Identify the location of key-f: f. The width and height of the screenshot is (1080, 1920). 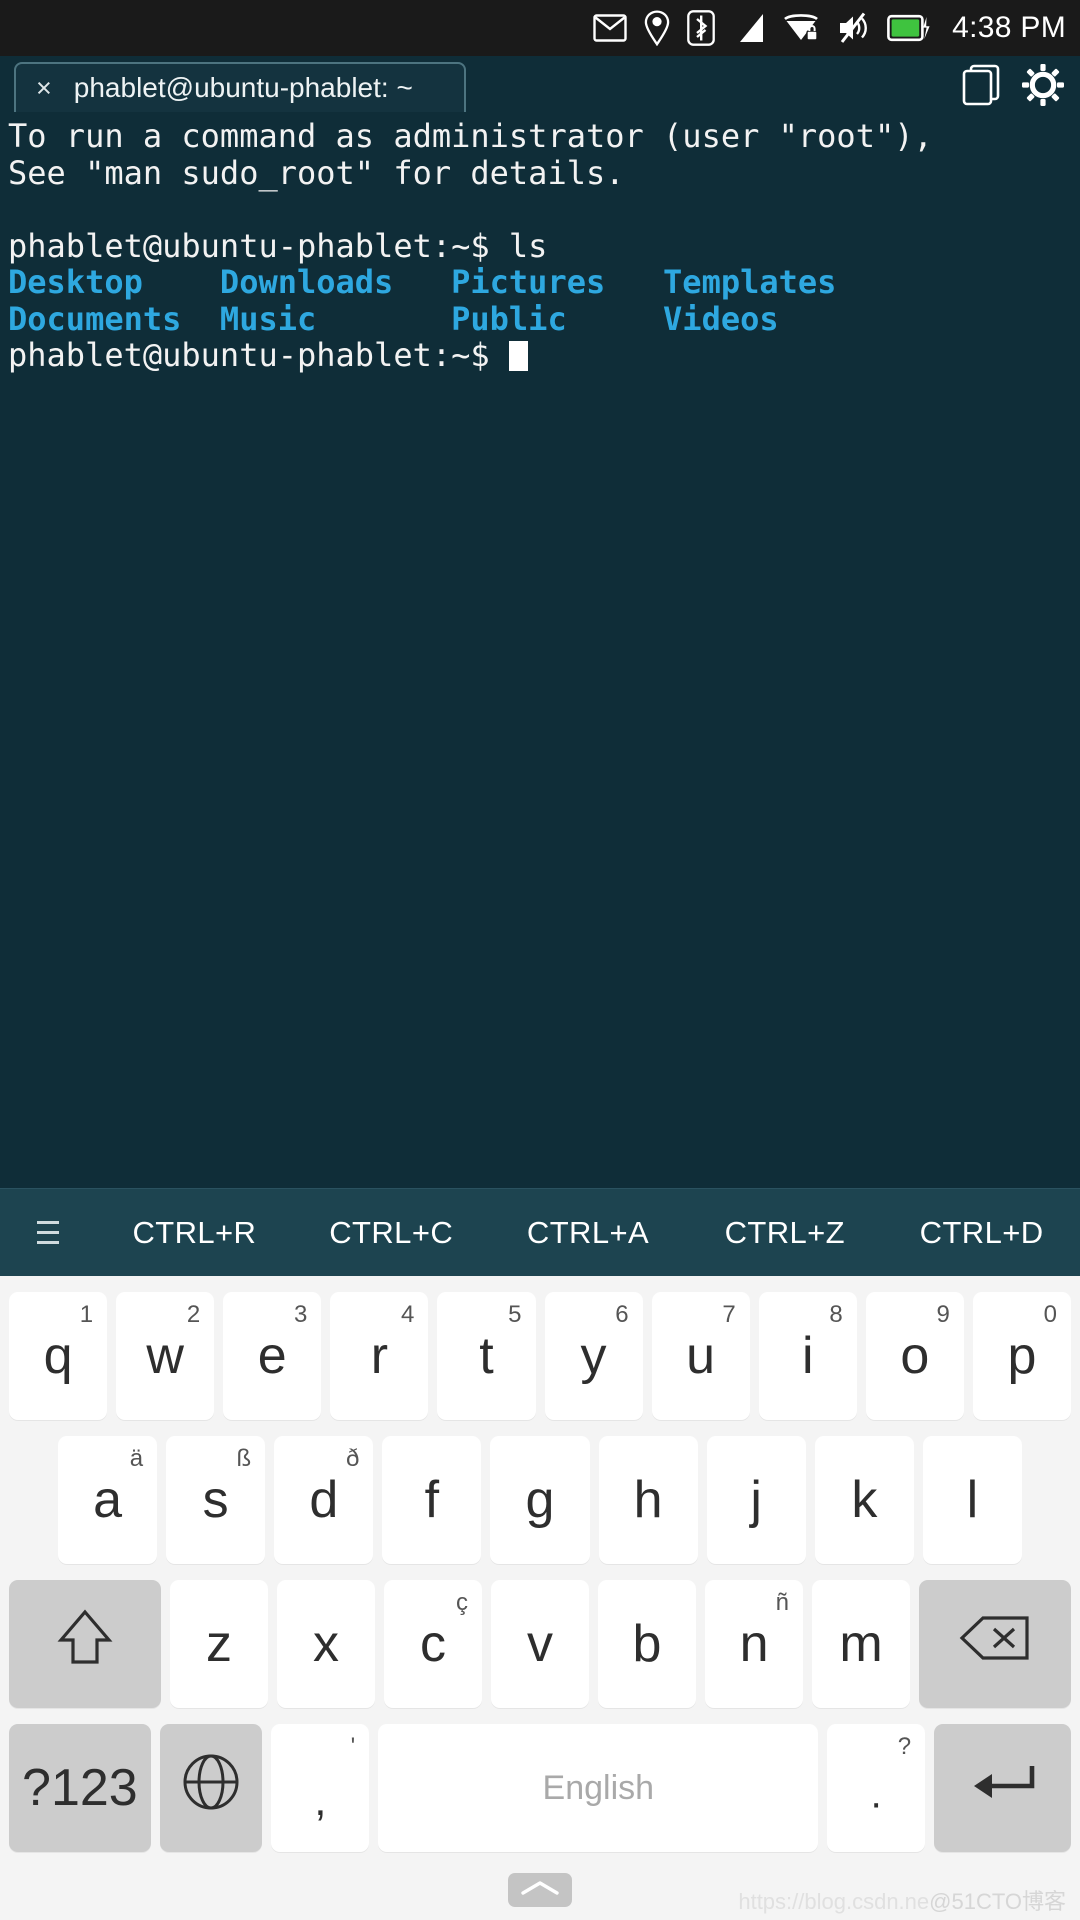
(432, 1500).